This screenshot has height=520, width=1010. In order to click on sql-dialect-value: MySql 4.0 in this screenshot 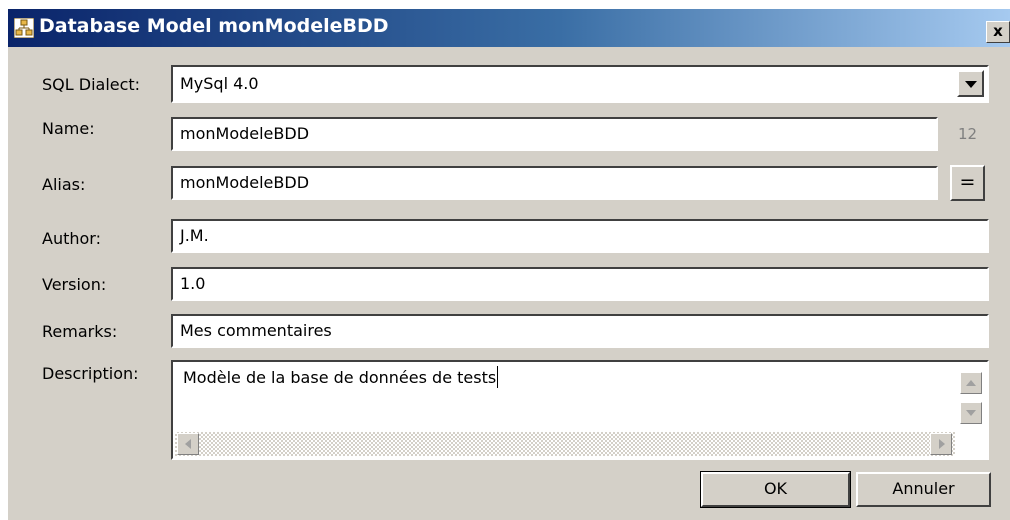, I will do `click(219, 83)`.